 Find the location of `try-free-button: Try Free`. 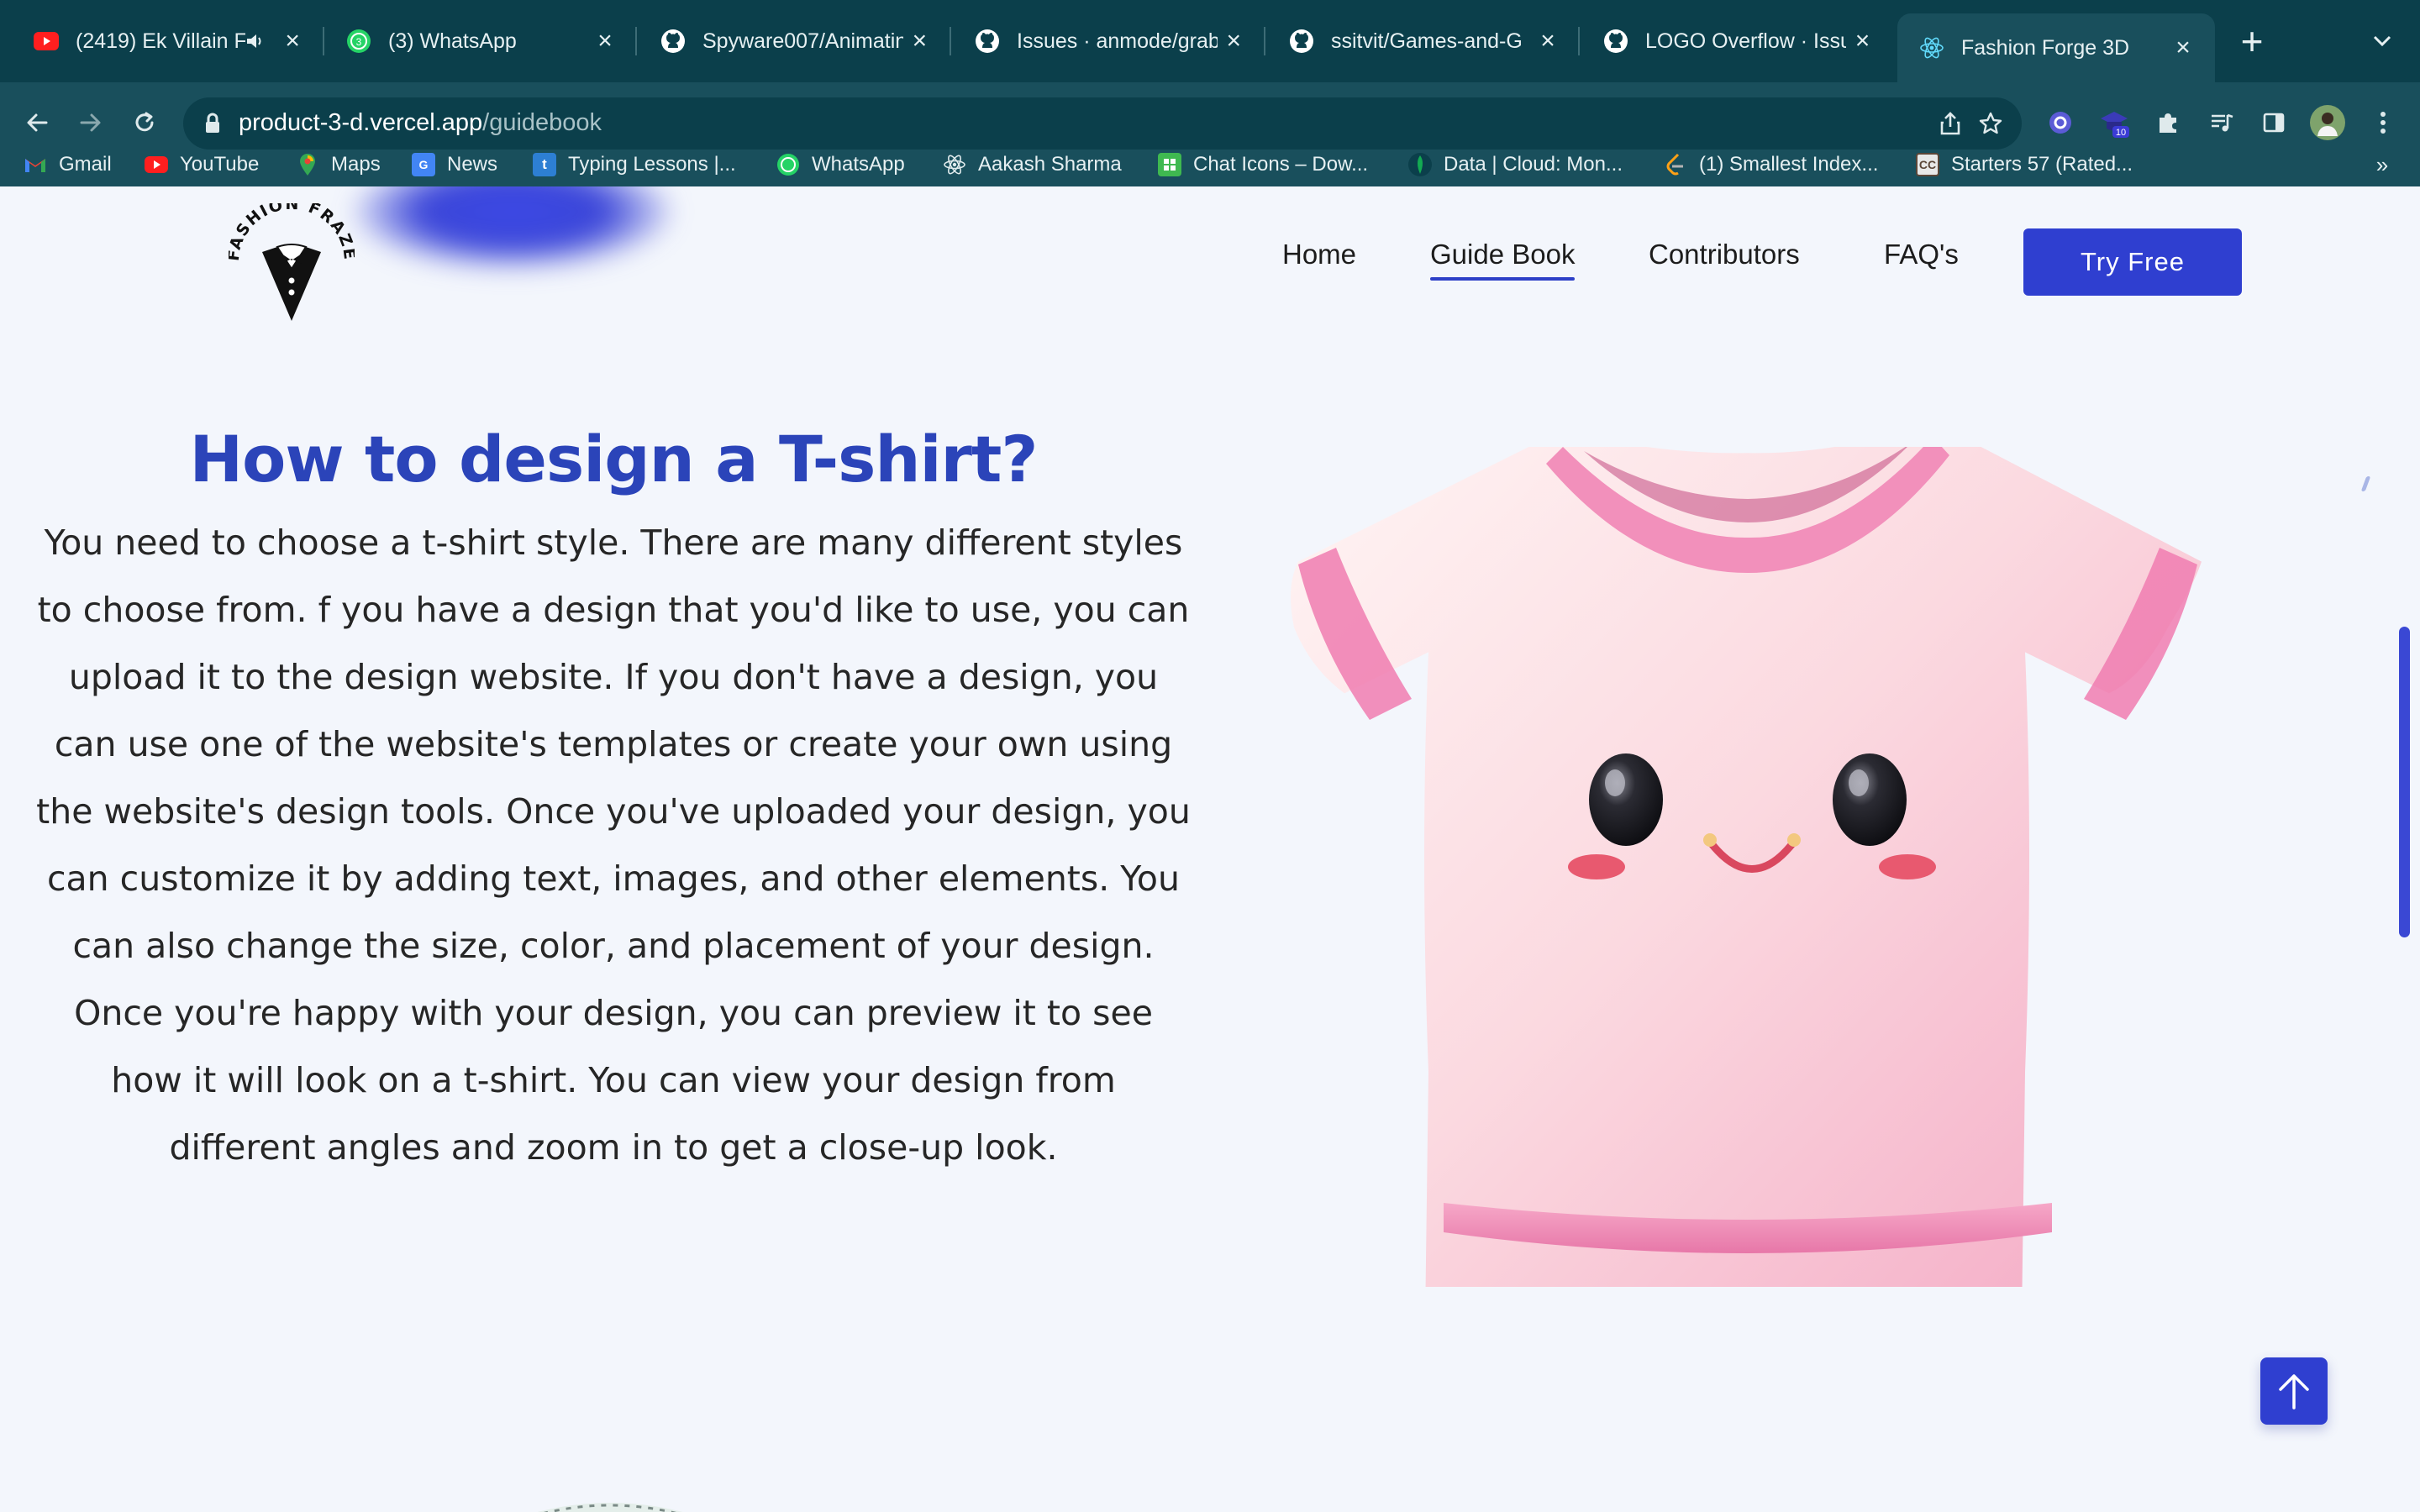

try-free-button: Try Free is located at coordinates (2132, 262).